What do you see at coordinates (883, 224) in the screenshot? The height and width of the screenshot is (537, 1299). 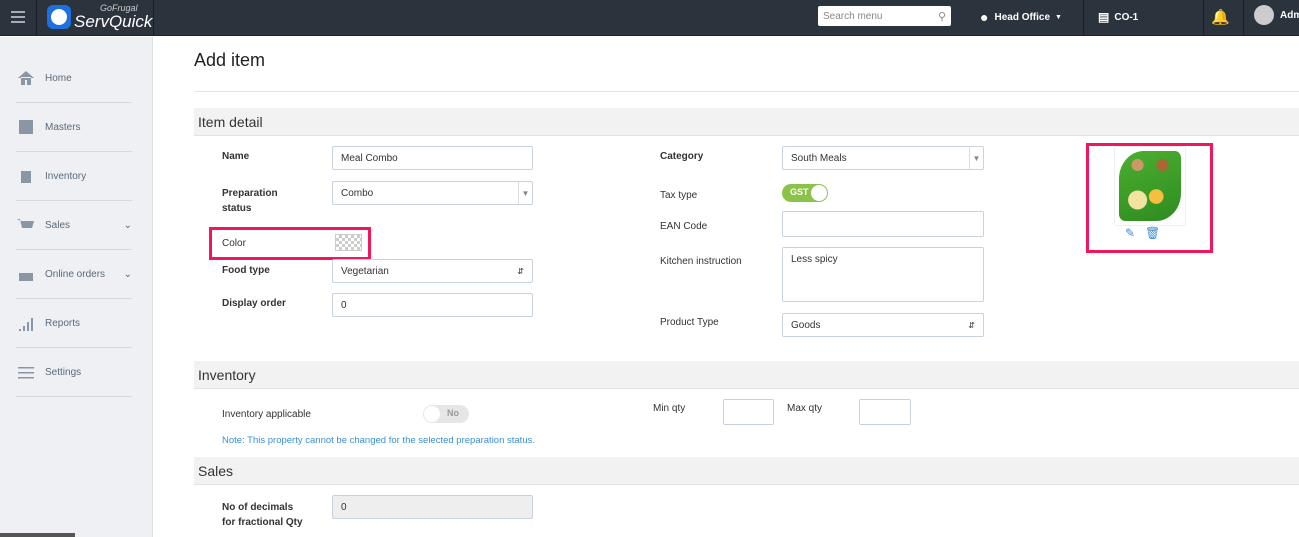 I see `ean-code-input` at bounding box center [883, 224].